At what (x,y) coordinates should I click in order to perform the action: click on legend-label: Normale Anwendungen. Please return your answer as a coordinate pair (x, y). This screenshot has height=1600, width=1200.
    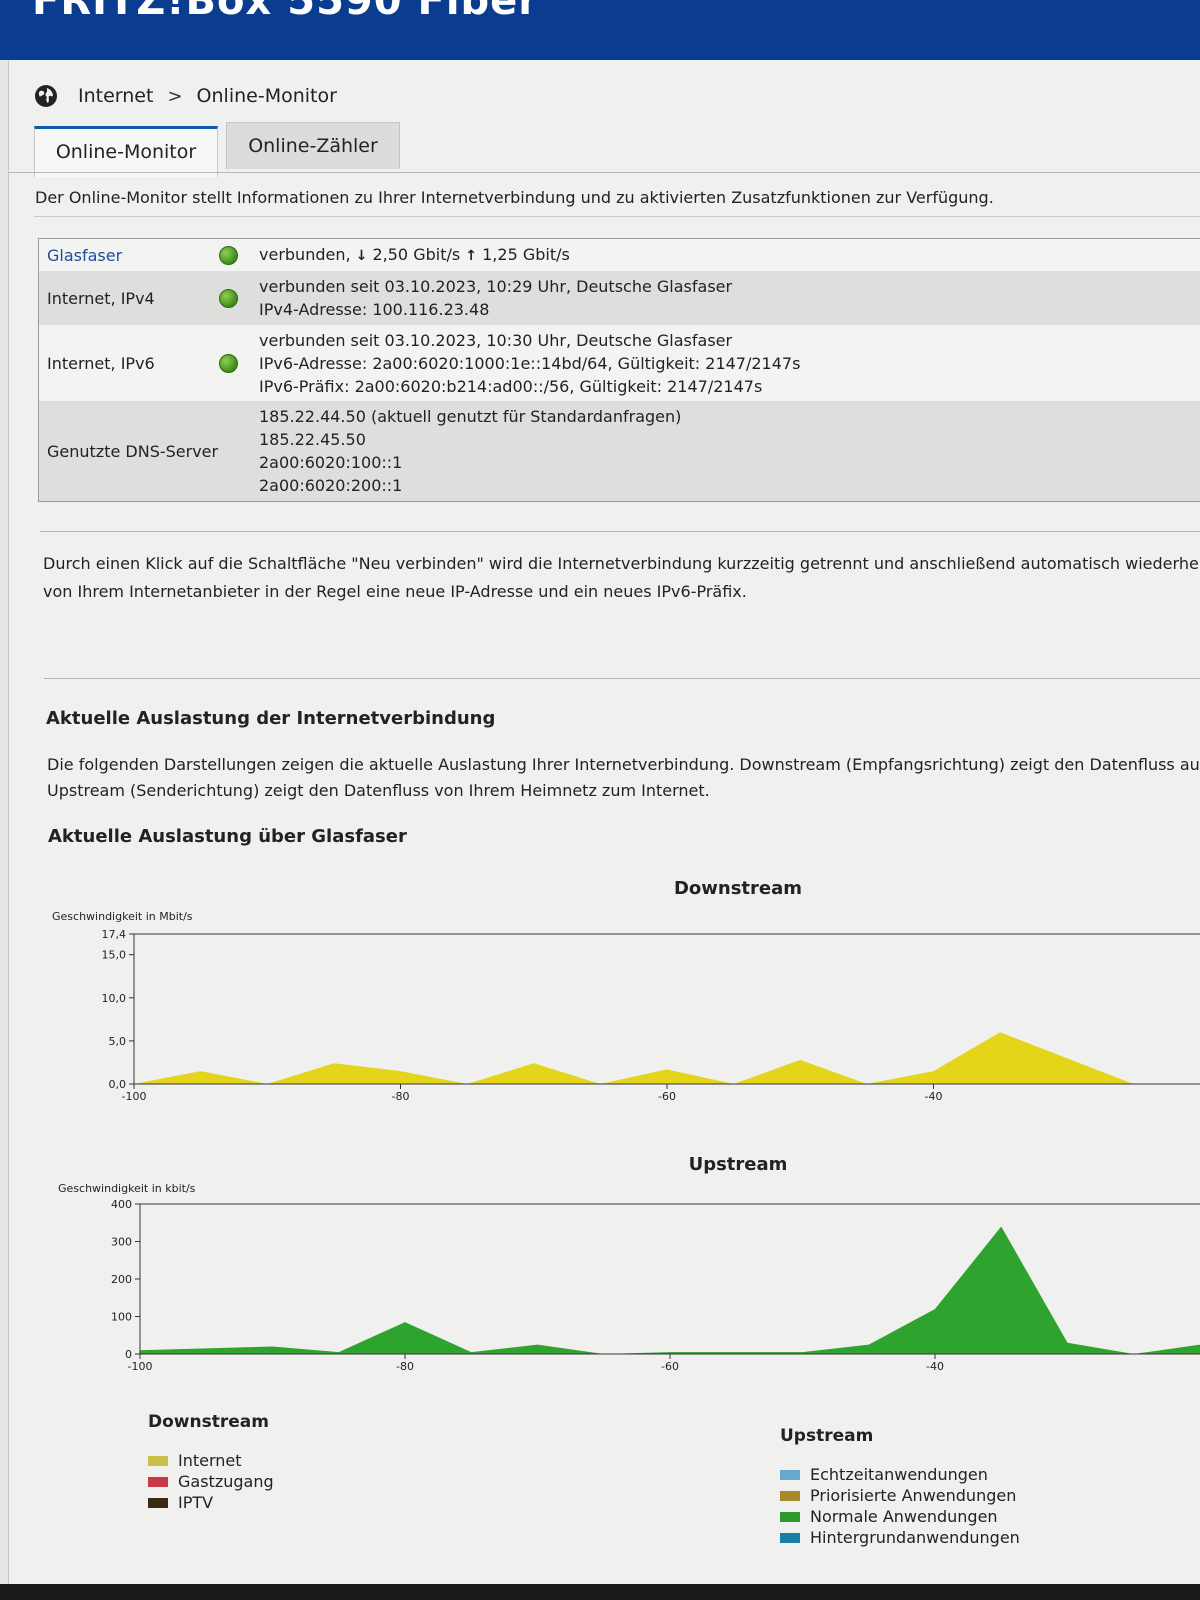
    Looking at the image, I should click on (904, 1516).